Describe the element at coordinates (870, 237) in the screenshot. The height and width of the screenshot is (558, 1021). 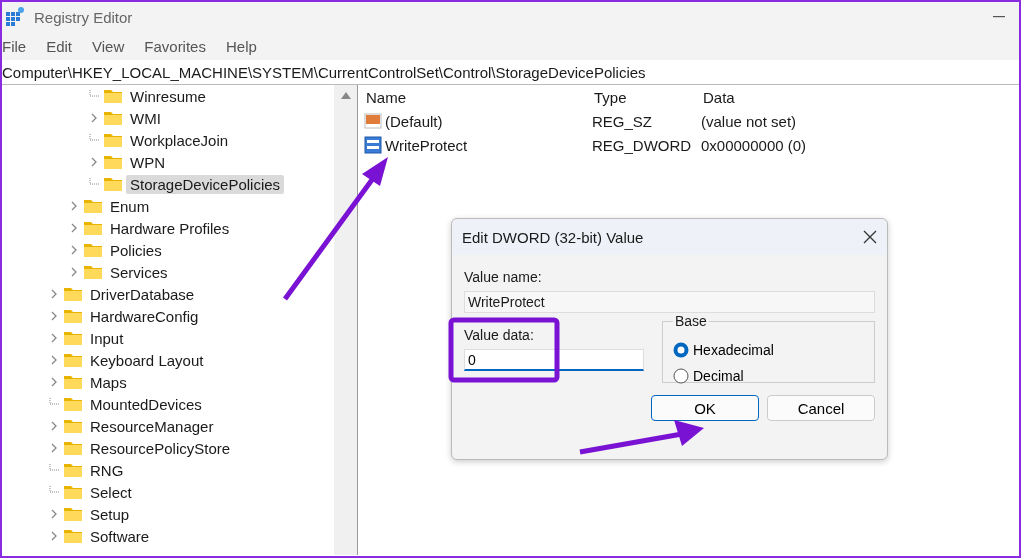
I see `close-icon` at that location.